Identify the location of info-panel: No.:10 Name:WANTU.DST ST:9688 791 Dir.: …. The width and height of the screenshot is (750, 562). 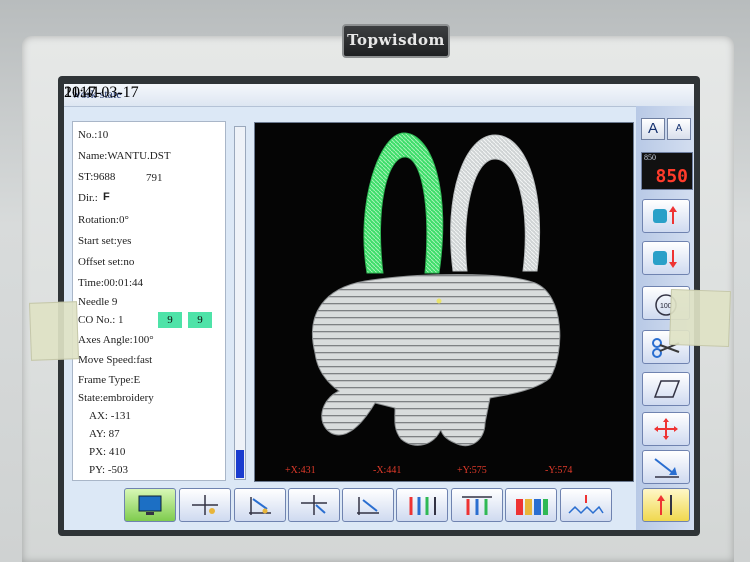
(149, 301).